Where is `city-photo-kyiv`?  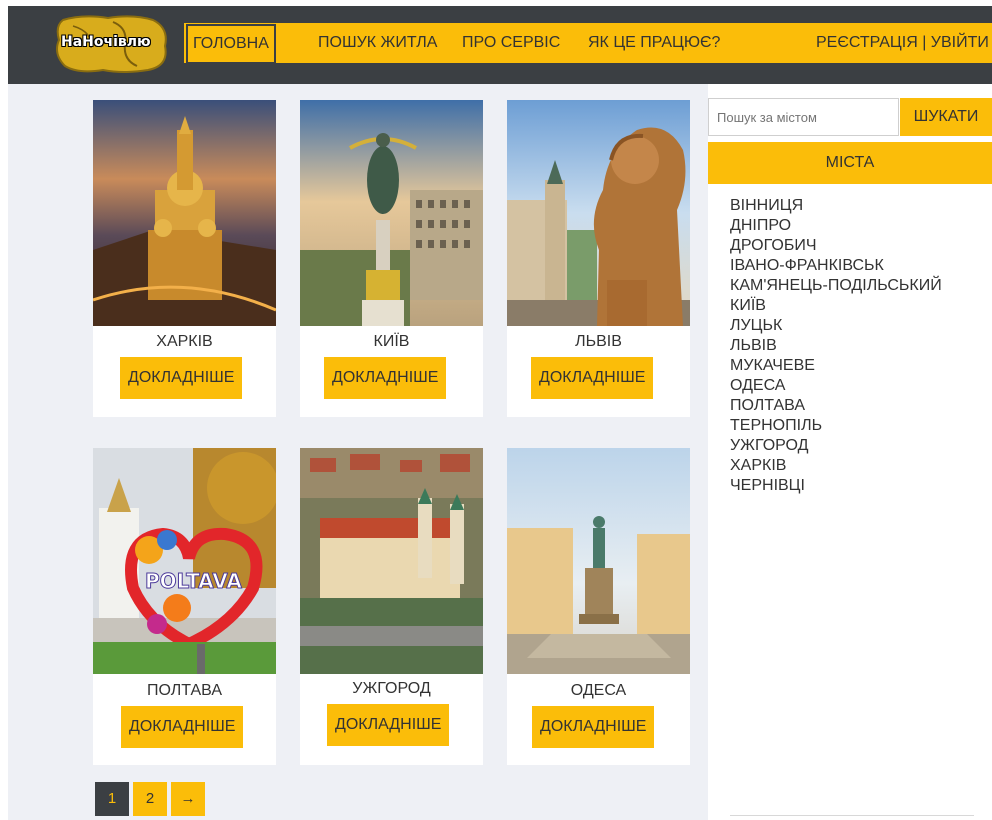
city-photo-kyiv is located at coordinates (391, 213).